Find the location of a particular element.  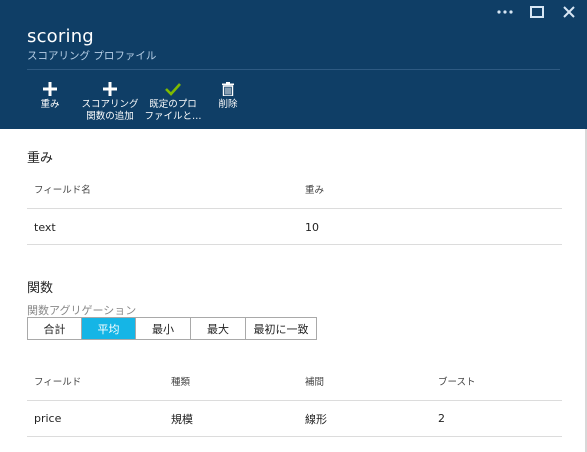

blade-subtitle: スコアリング プロファイル is located at coordinates (92, 56).